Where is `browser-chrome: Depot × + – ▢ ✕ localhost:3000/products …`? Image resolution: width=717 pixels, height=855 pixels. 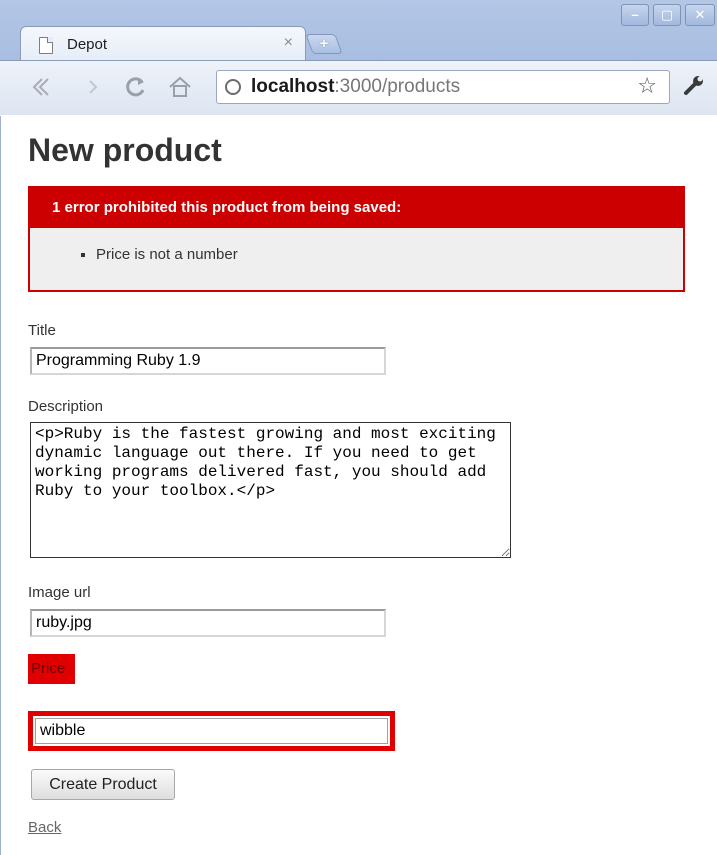 browser-chrome: Depot × + – ▢ ✕ localhost:3000/products … is located at coordinates (358, 57).